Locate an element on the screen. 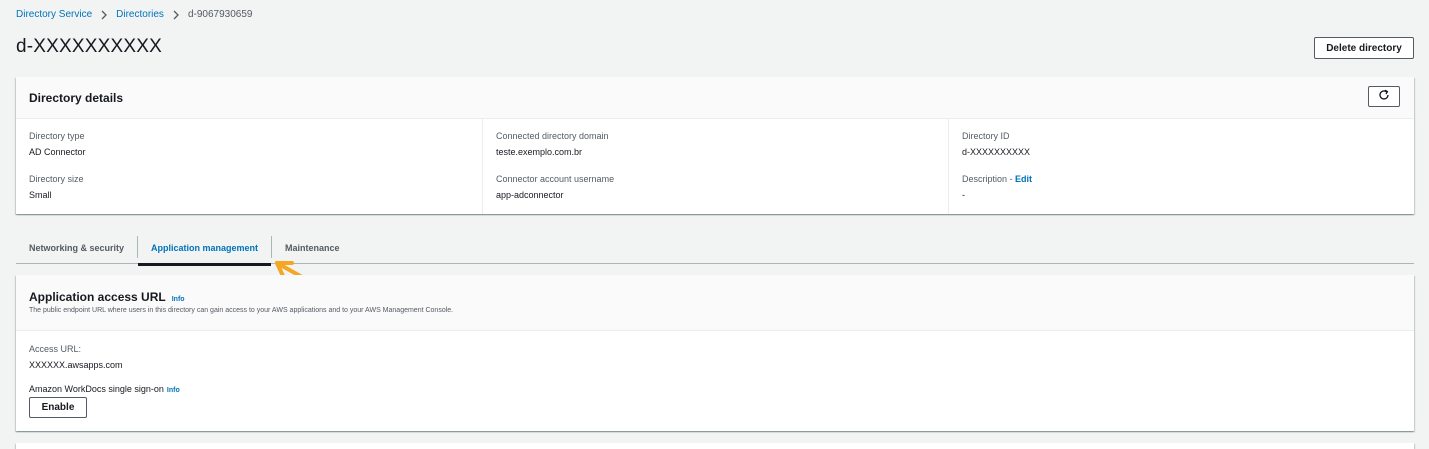  directory-size-label: Directory size is located at coordinates (56, 179).